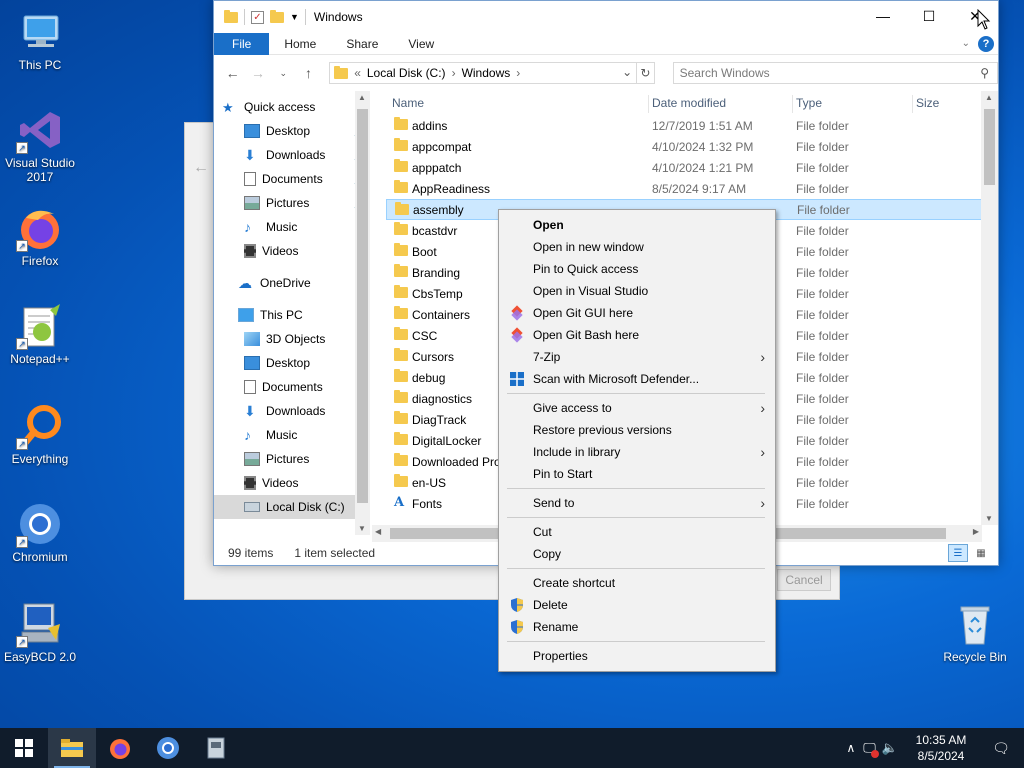  Describe the element at coordinates (40, 334) in the screenshot. I see `desktop-icon-notepadpp: ↗ Notepad++` at that location.